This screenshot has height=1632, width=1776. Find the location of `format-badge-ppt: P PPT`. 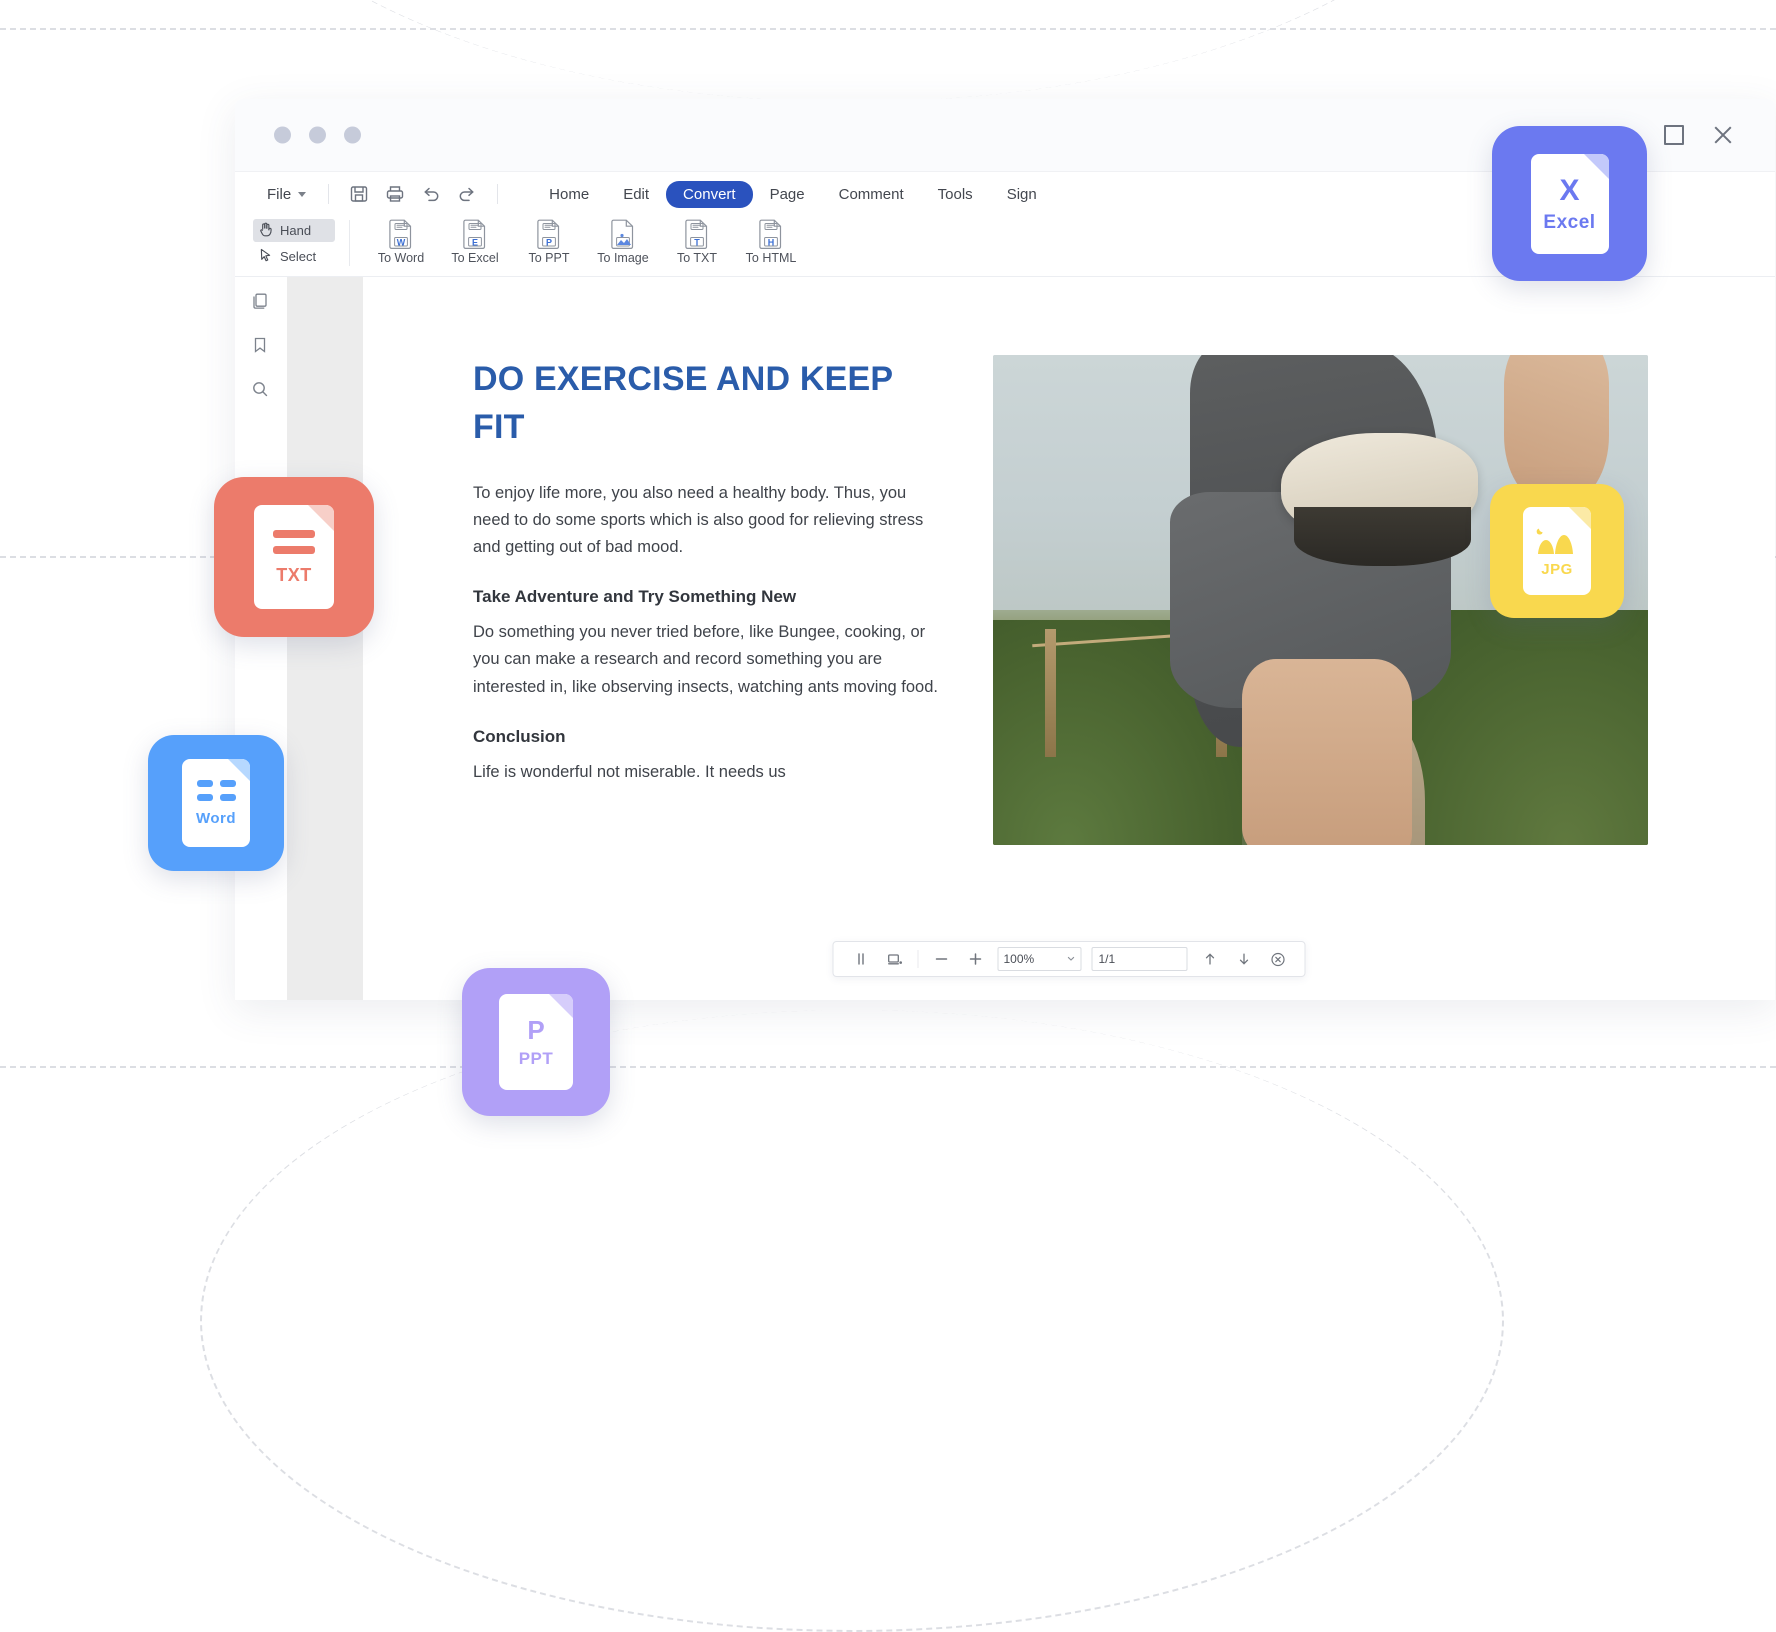

format-badge-ppt: P PPT is located at coordinates (536, 1042).